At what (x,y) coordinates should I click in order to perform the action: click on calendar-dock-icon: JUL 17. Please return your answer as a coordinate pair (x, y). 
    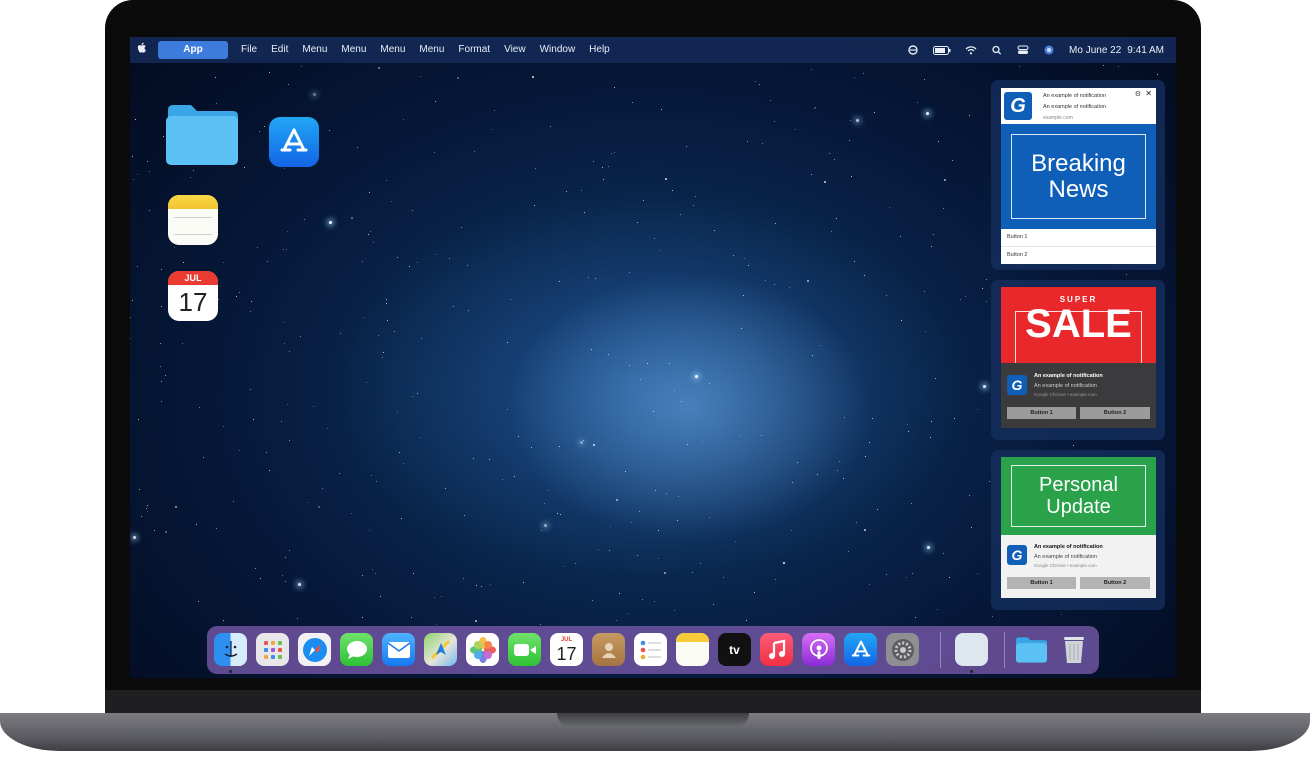
    Looking at the image, I should click on (566, 649).